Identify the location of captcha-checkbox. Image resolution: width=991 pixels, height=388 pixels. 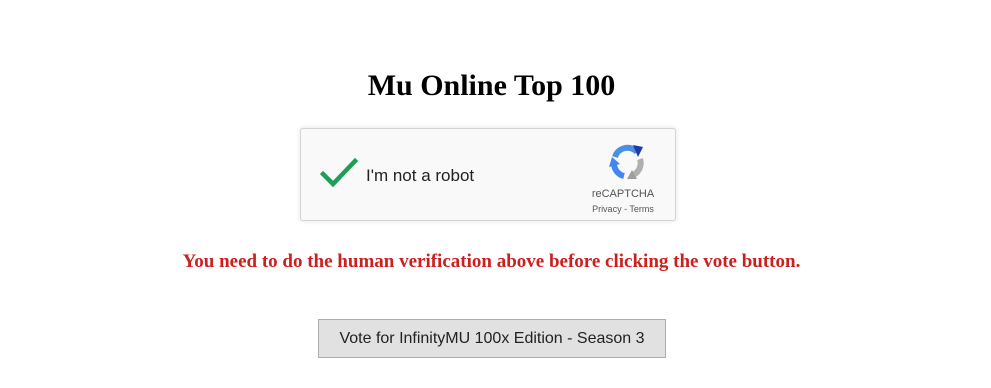
(339, 173).